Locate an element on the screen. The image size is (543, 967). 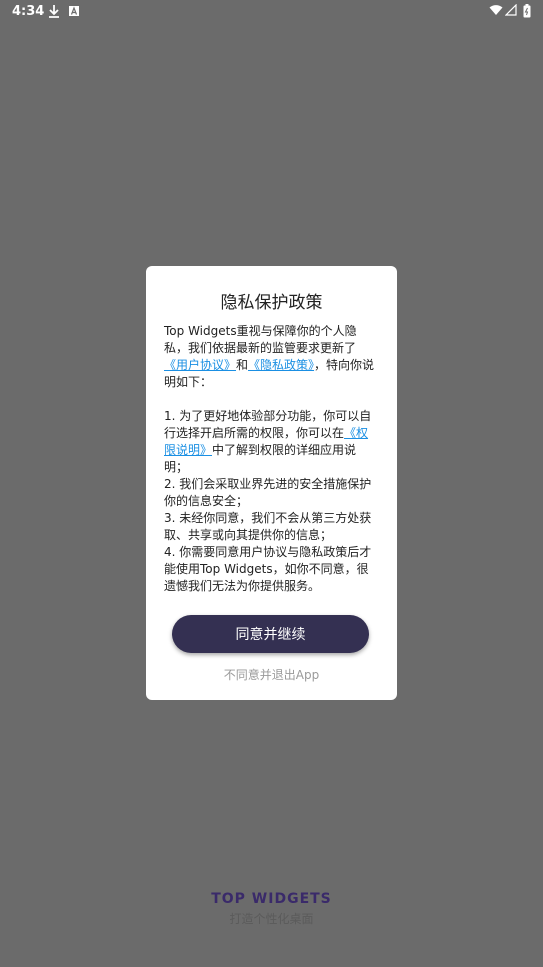
status-bar: 4:34 is located at coordinates (271, 12).